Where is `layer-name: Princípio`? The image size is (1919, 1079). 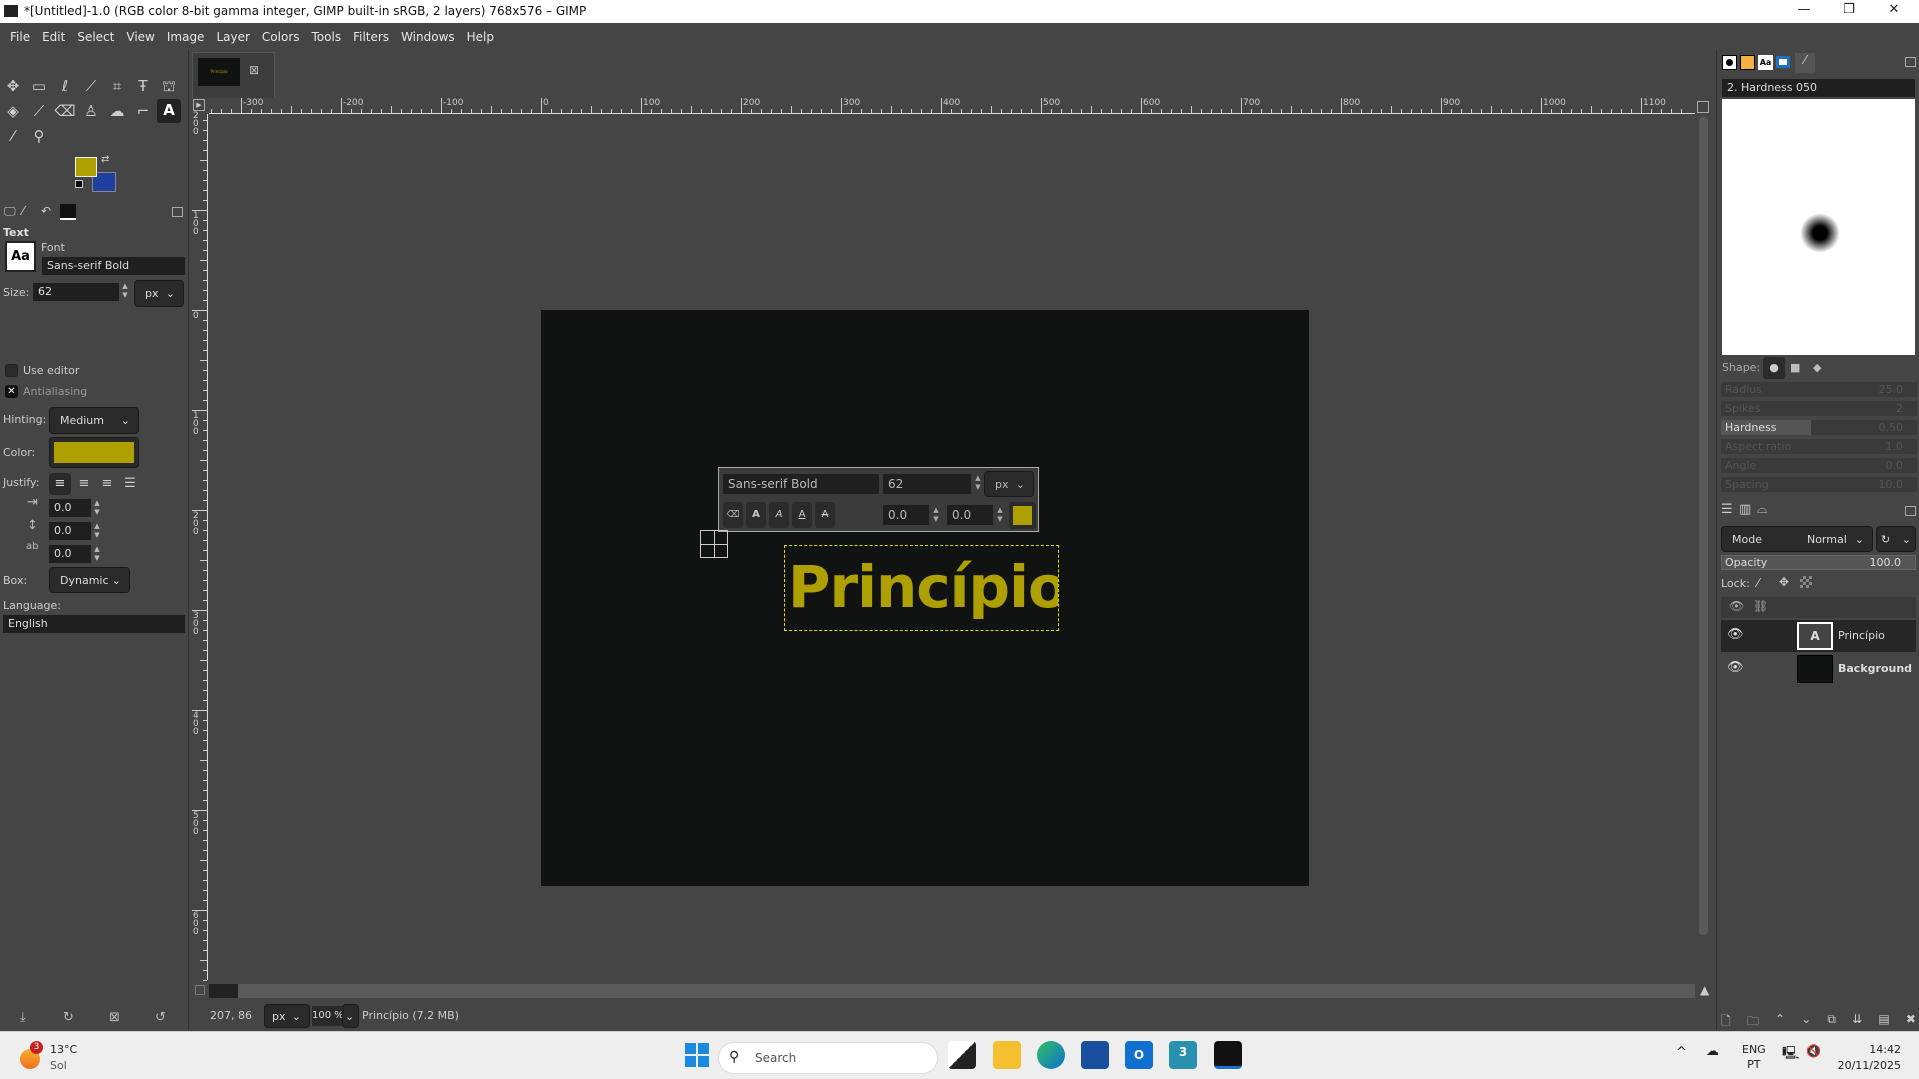
layer-name: Princípio is located at coordinates (1861, 635).